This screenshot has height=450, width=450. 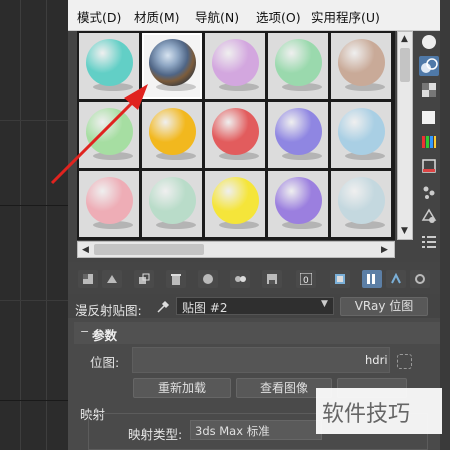 What do you see at coordinates (429, 192) in the screenshot?
I see `options-icon` at bounding box center [429, 192].